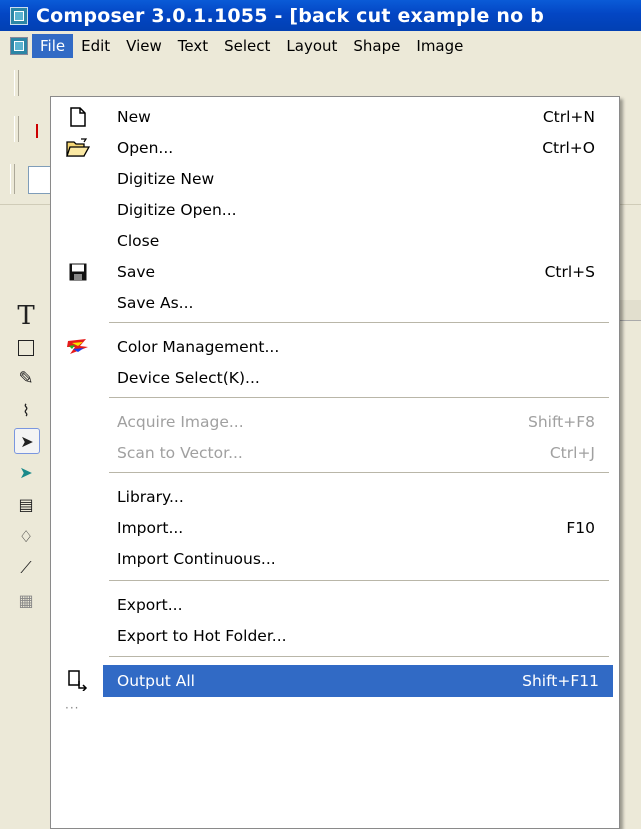 This screenshot has height=829, width=641. Describe the element at coordinates (26, 472) in the screenshot. I see `node-select-tool-icon: ➤` at that location.